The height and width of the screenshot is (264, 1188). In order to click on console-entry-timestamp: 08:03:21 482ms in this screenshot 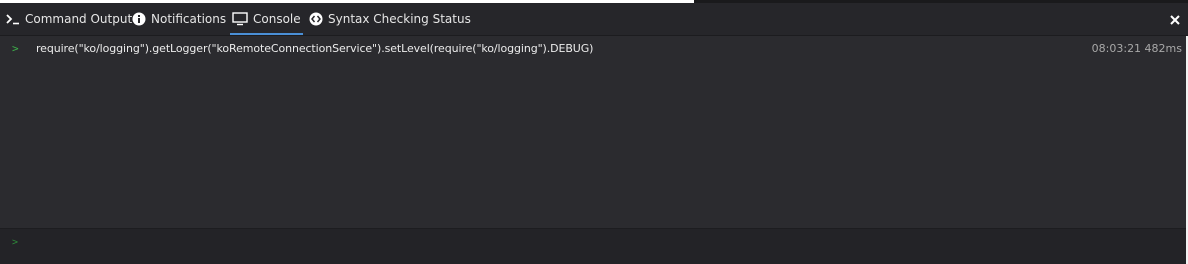, I will do `click(1136, 48)`.